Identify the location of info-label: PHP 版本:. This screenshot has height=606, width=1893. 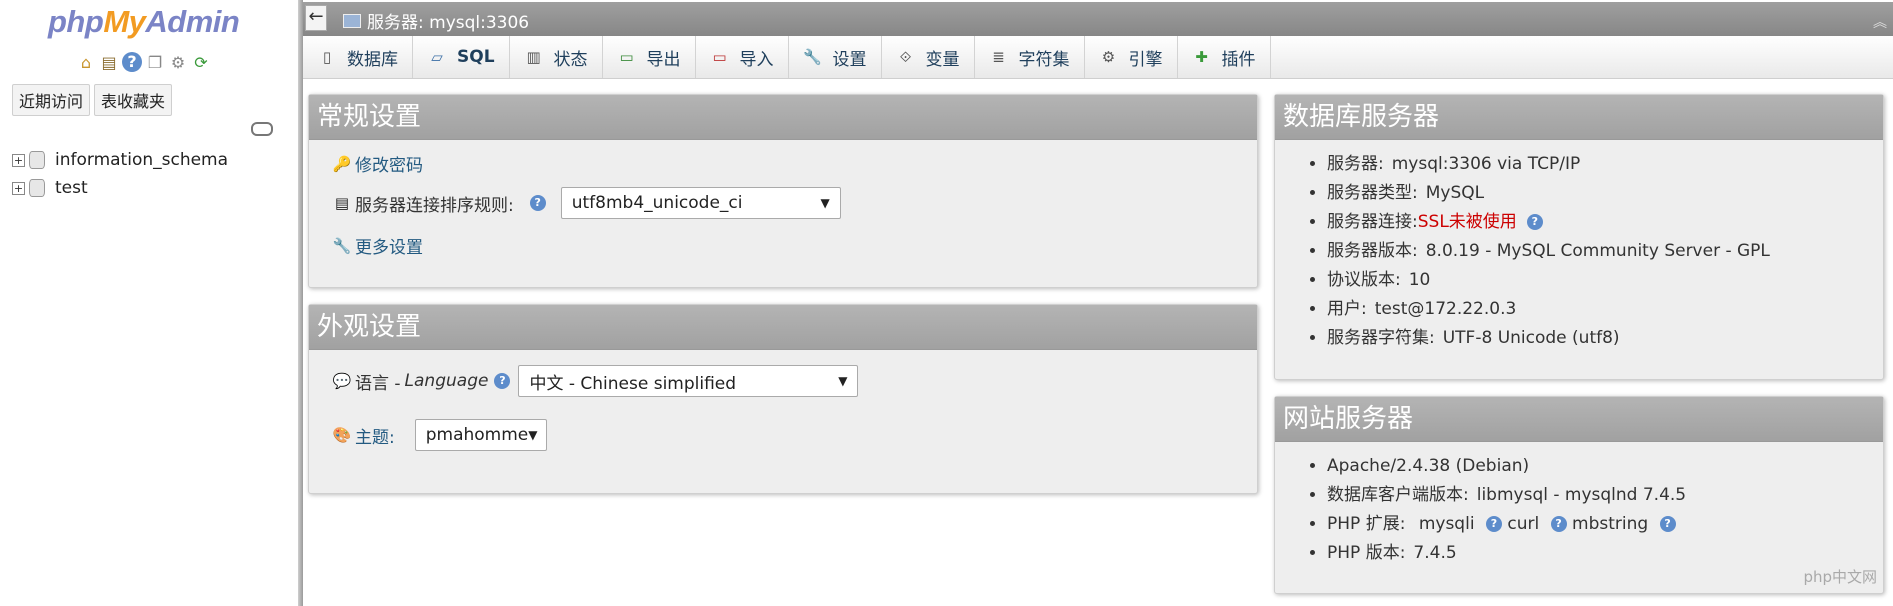
(1366, 553).